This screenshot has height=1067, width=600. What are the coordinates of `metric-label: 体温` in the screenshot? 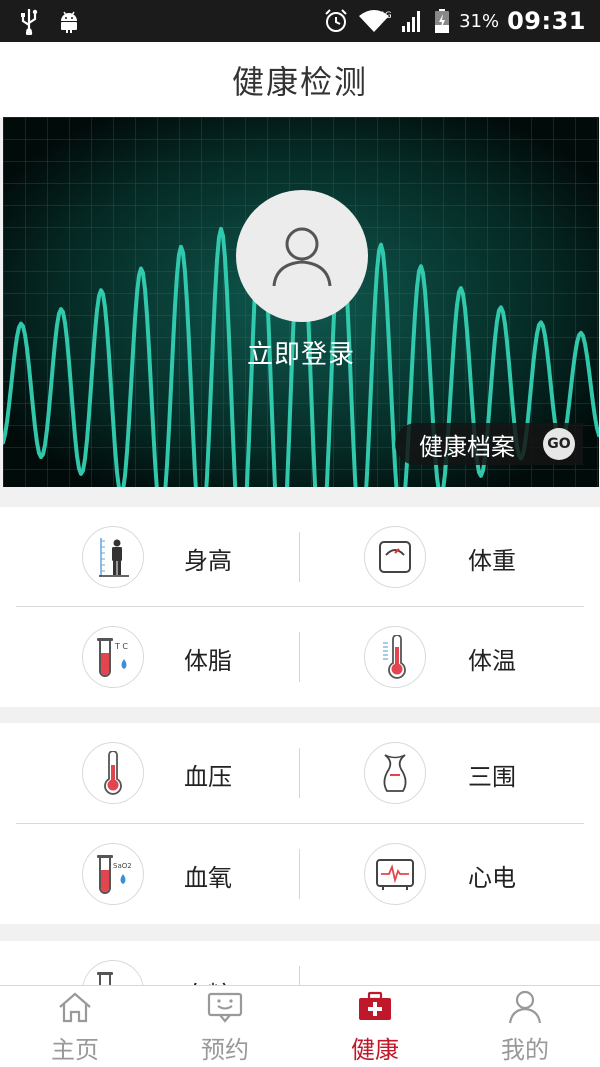 It's located at (492, 661).